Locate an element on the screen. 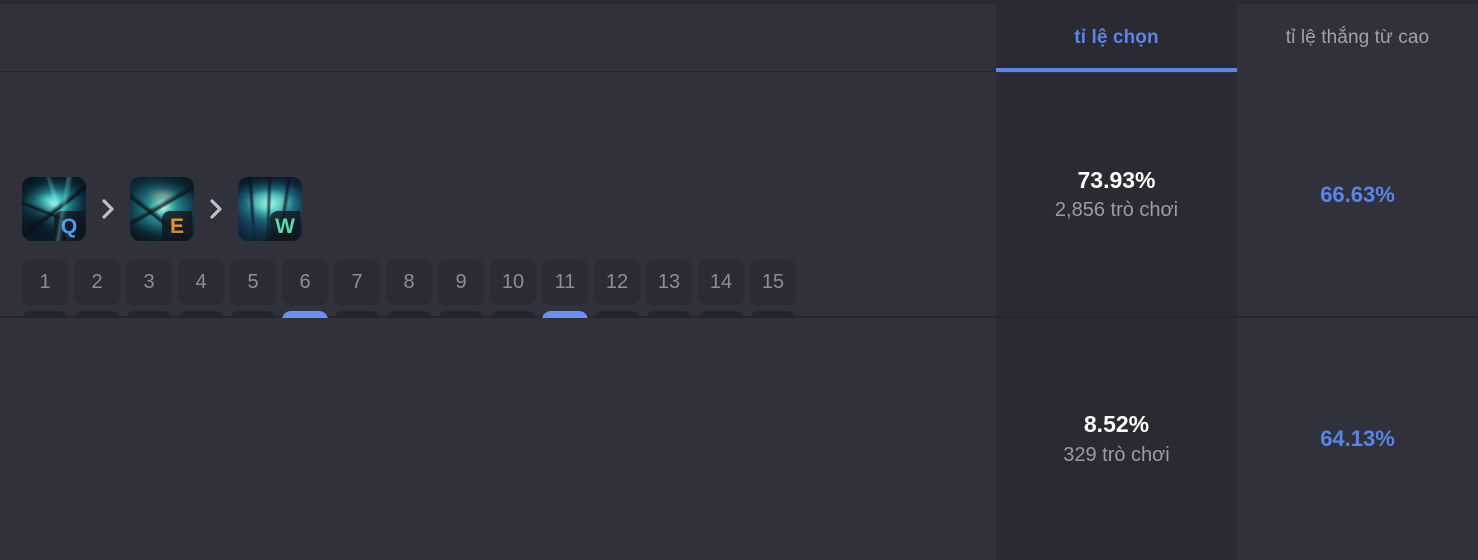  tab-win-rate-label: tỉ lệ thắng từ cao is located at coordinates (1357, 37).